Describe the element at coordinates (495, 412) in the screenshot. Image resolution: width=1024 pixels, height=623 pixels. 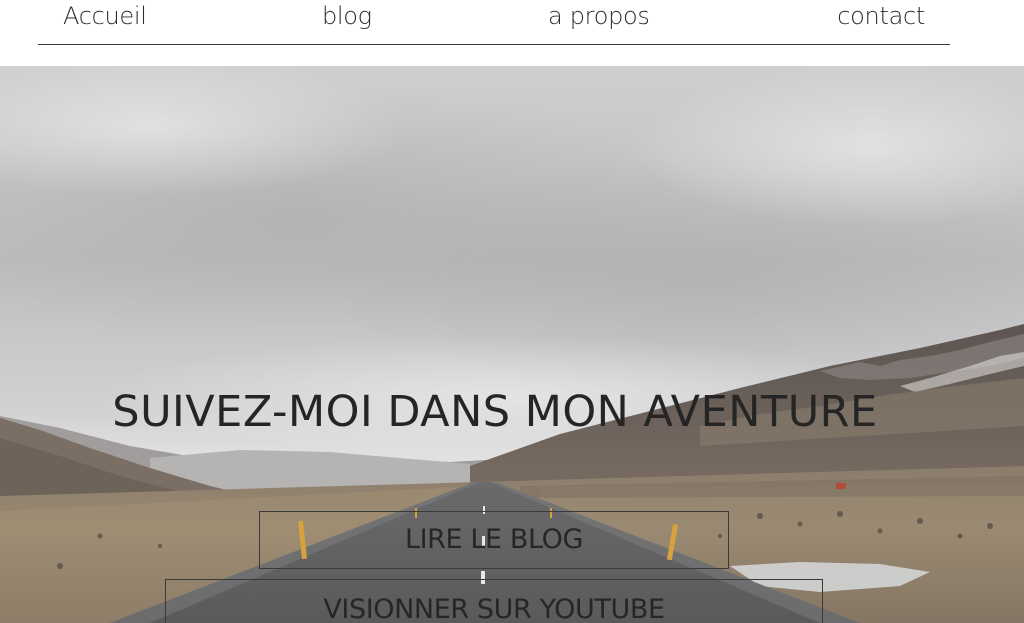
I see `hero-headline: SUIVEZ-MOI DANS MON AVENTURE` at that location.